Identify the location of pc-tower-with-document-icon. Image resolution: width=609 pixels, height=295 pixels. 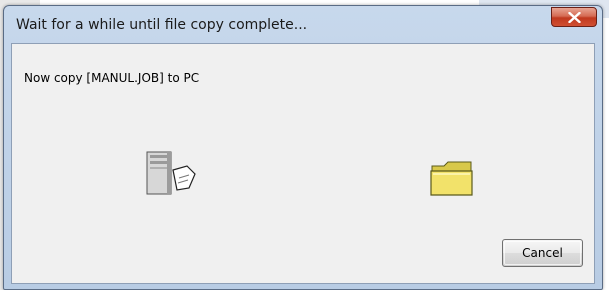
(171, 173).